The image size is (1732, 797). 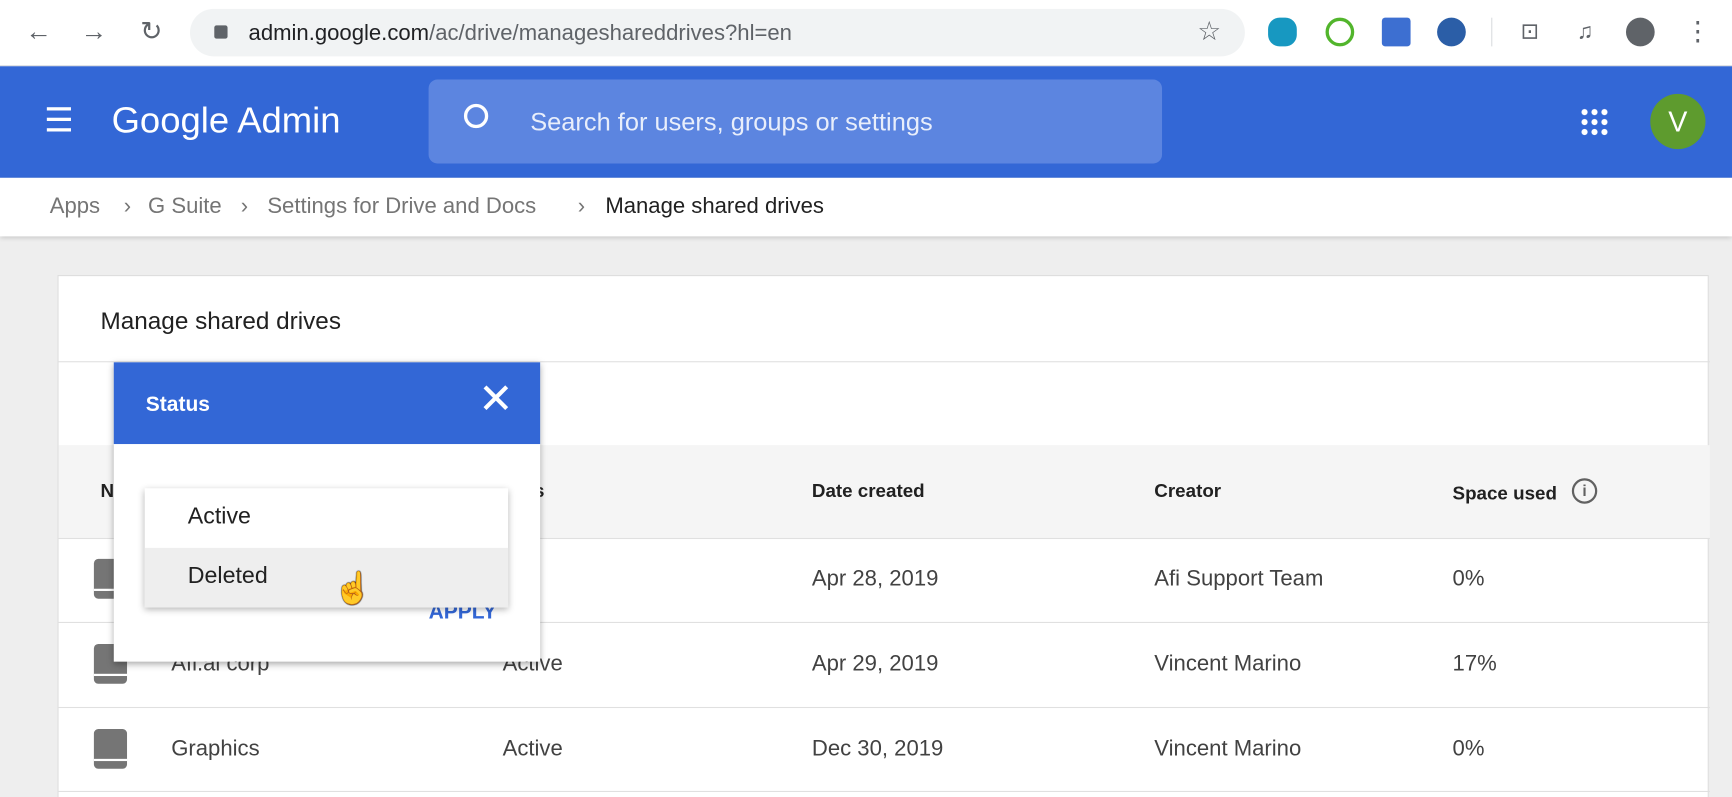 I want to click on menu-icon: ☰, so click(x=59, y=120).